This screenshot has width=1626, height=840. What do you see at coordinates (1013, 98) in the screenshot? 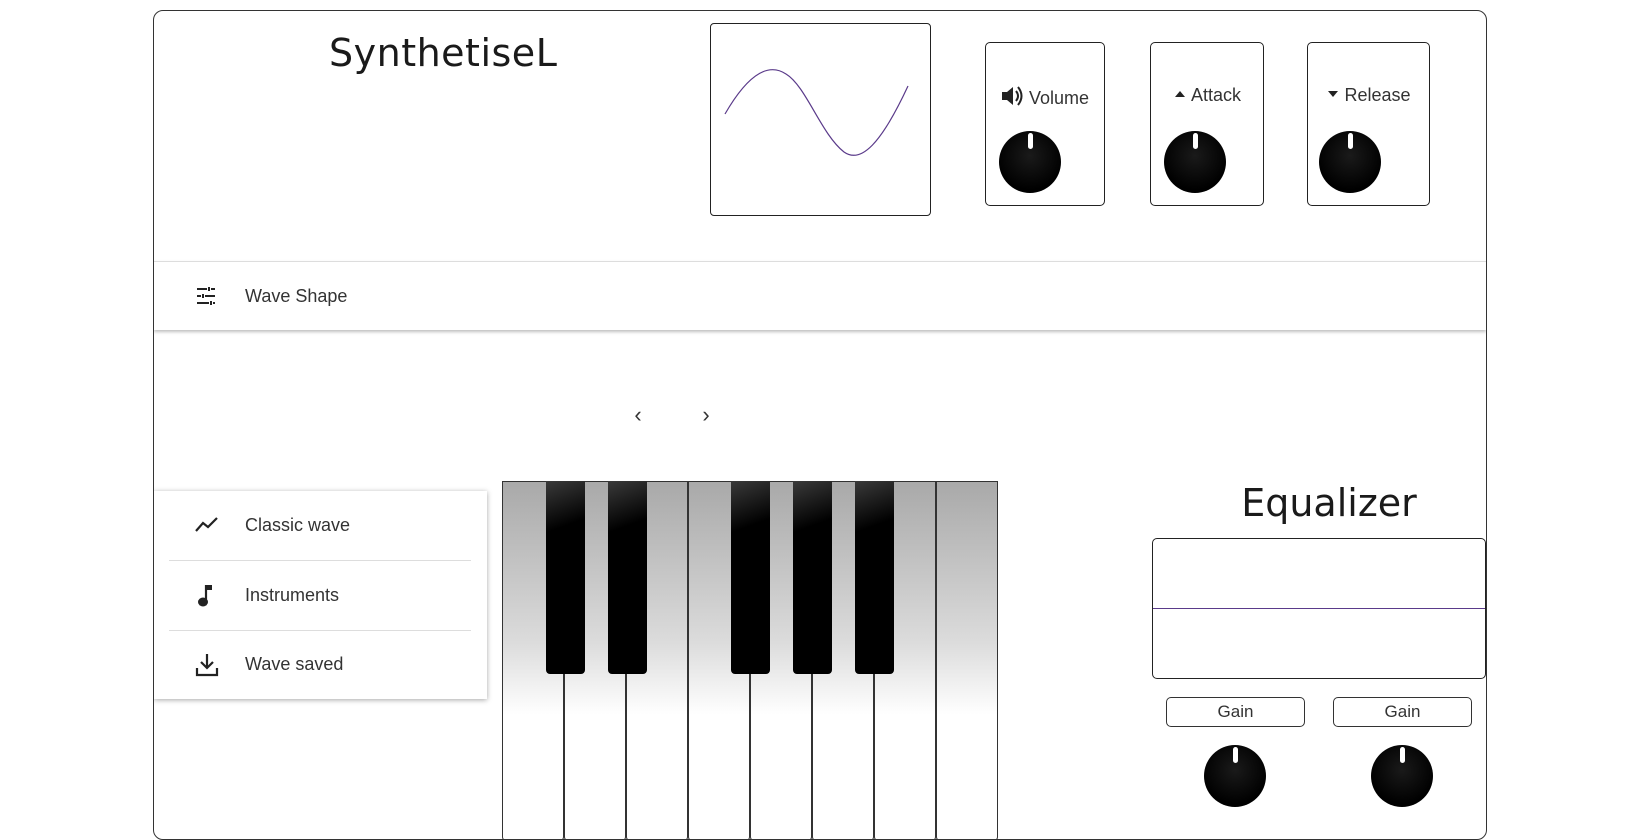
I see `speaker-icon` at bounding box center [1013, 98].